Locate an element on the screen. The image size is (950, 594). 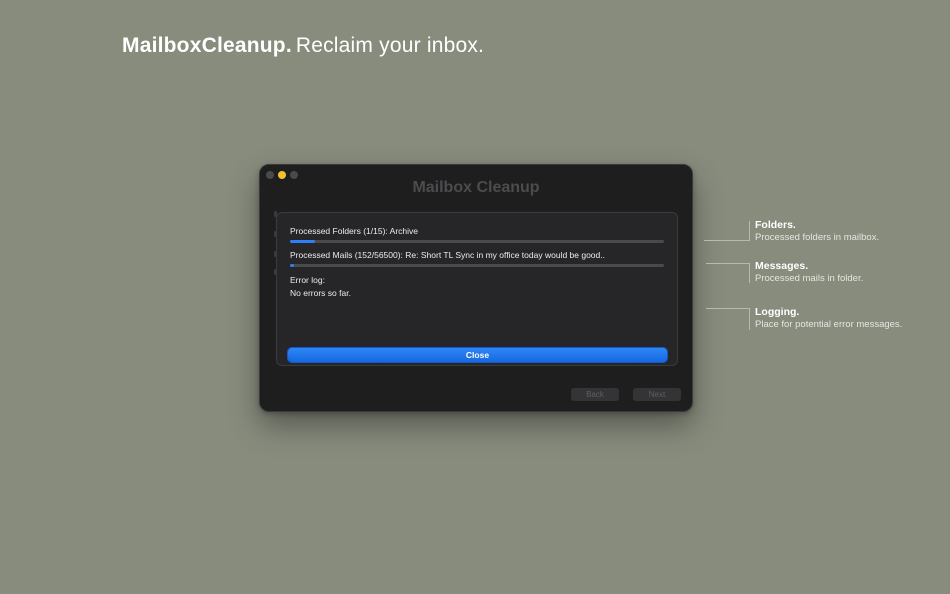
zoom-window-button is located at coordinates (294, 175).